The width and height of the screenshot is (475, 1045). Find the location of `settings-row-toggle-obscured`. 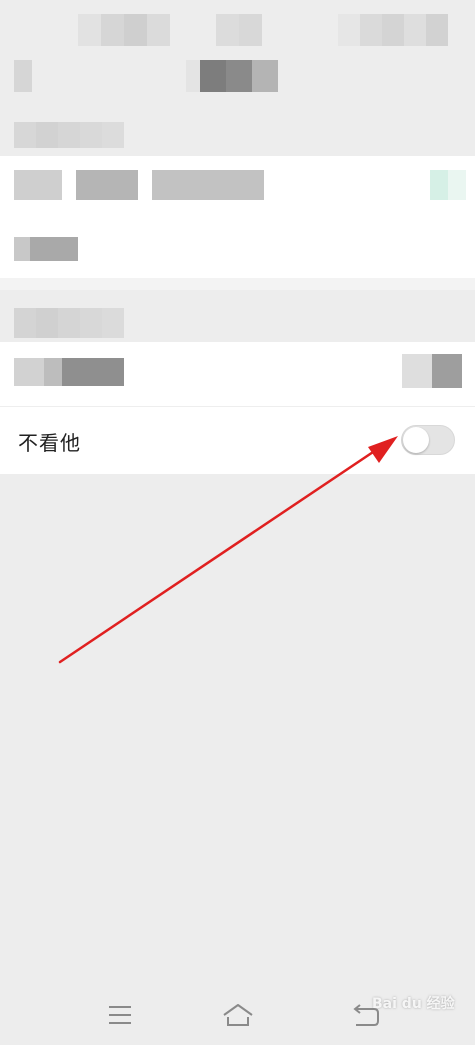

settings-row-toggle-obscured is located at coordinates (432, 371).